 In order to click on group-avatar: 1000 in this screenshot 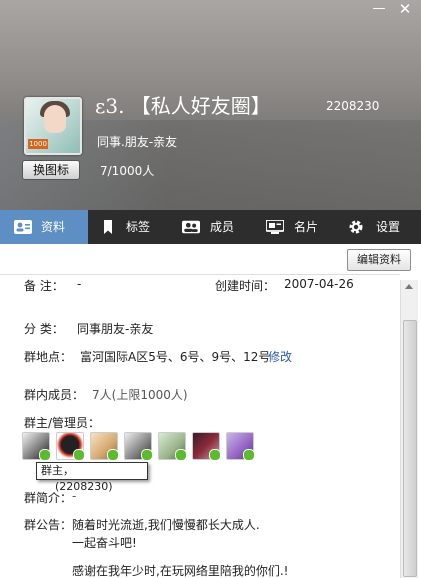, I will do `click(53, 126)`.